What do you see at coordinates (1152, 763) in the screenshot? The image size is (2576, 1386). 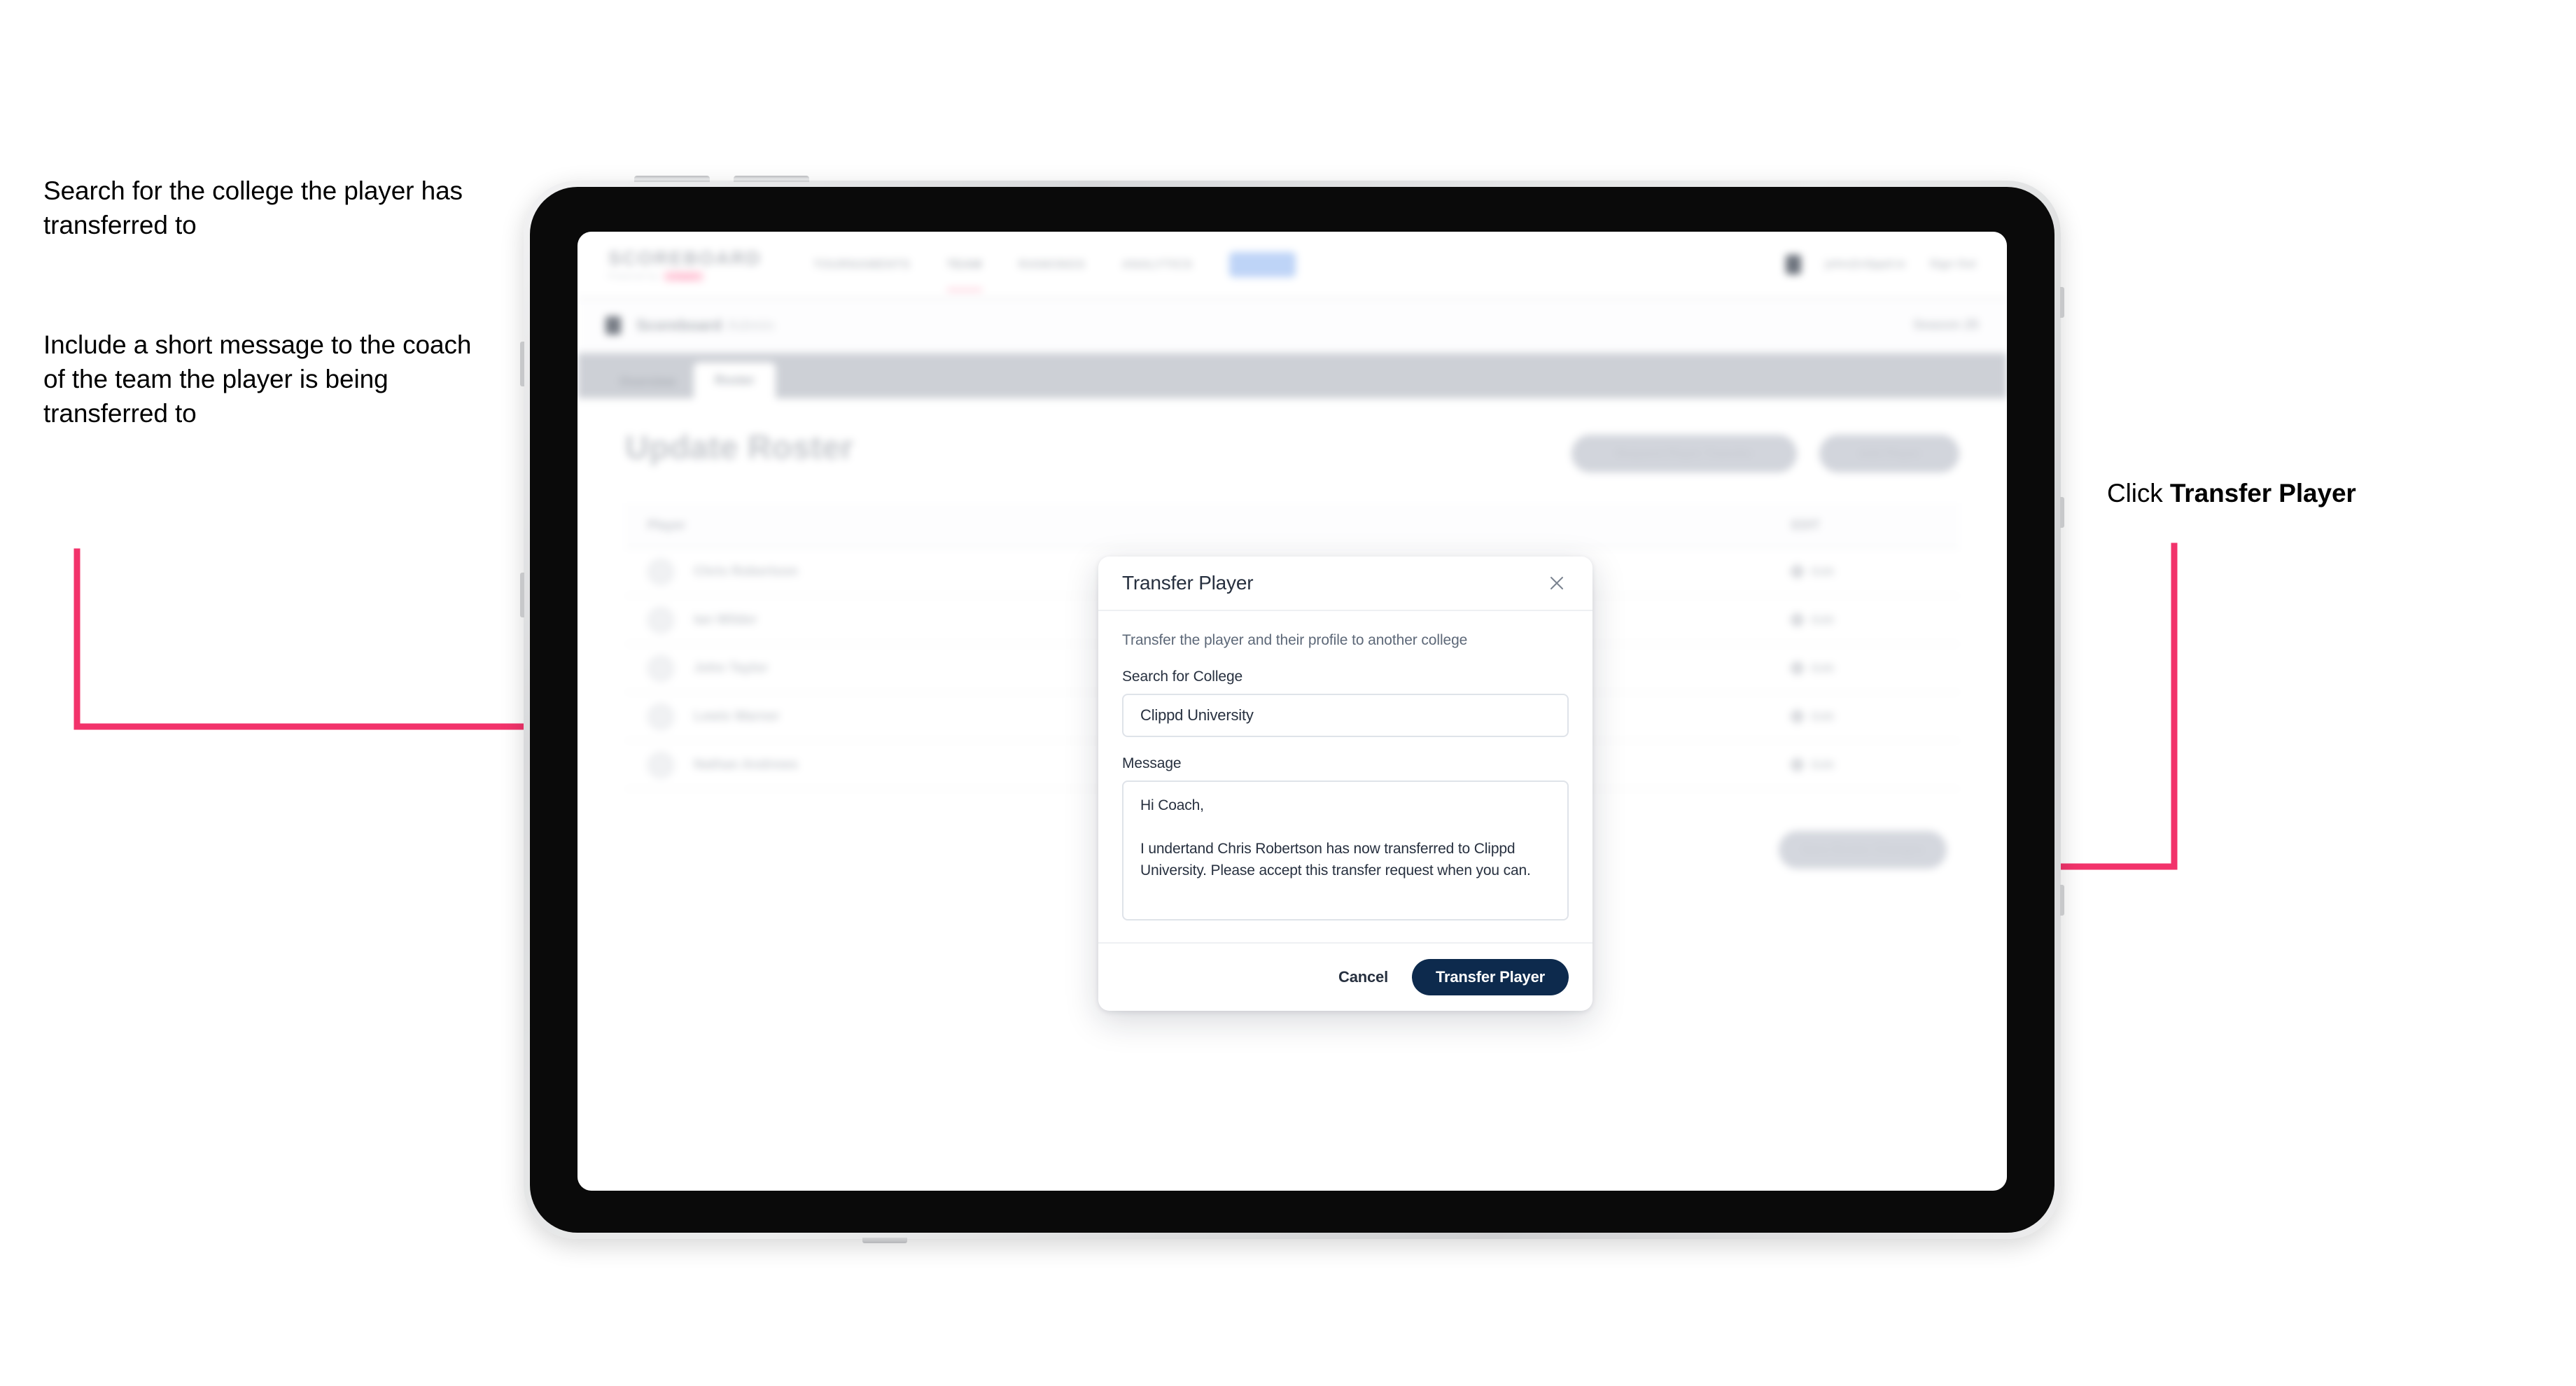 I see `message-label: Message` at bounding box center [1152, 763].